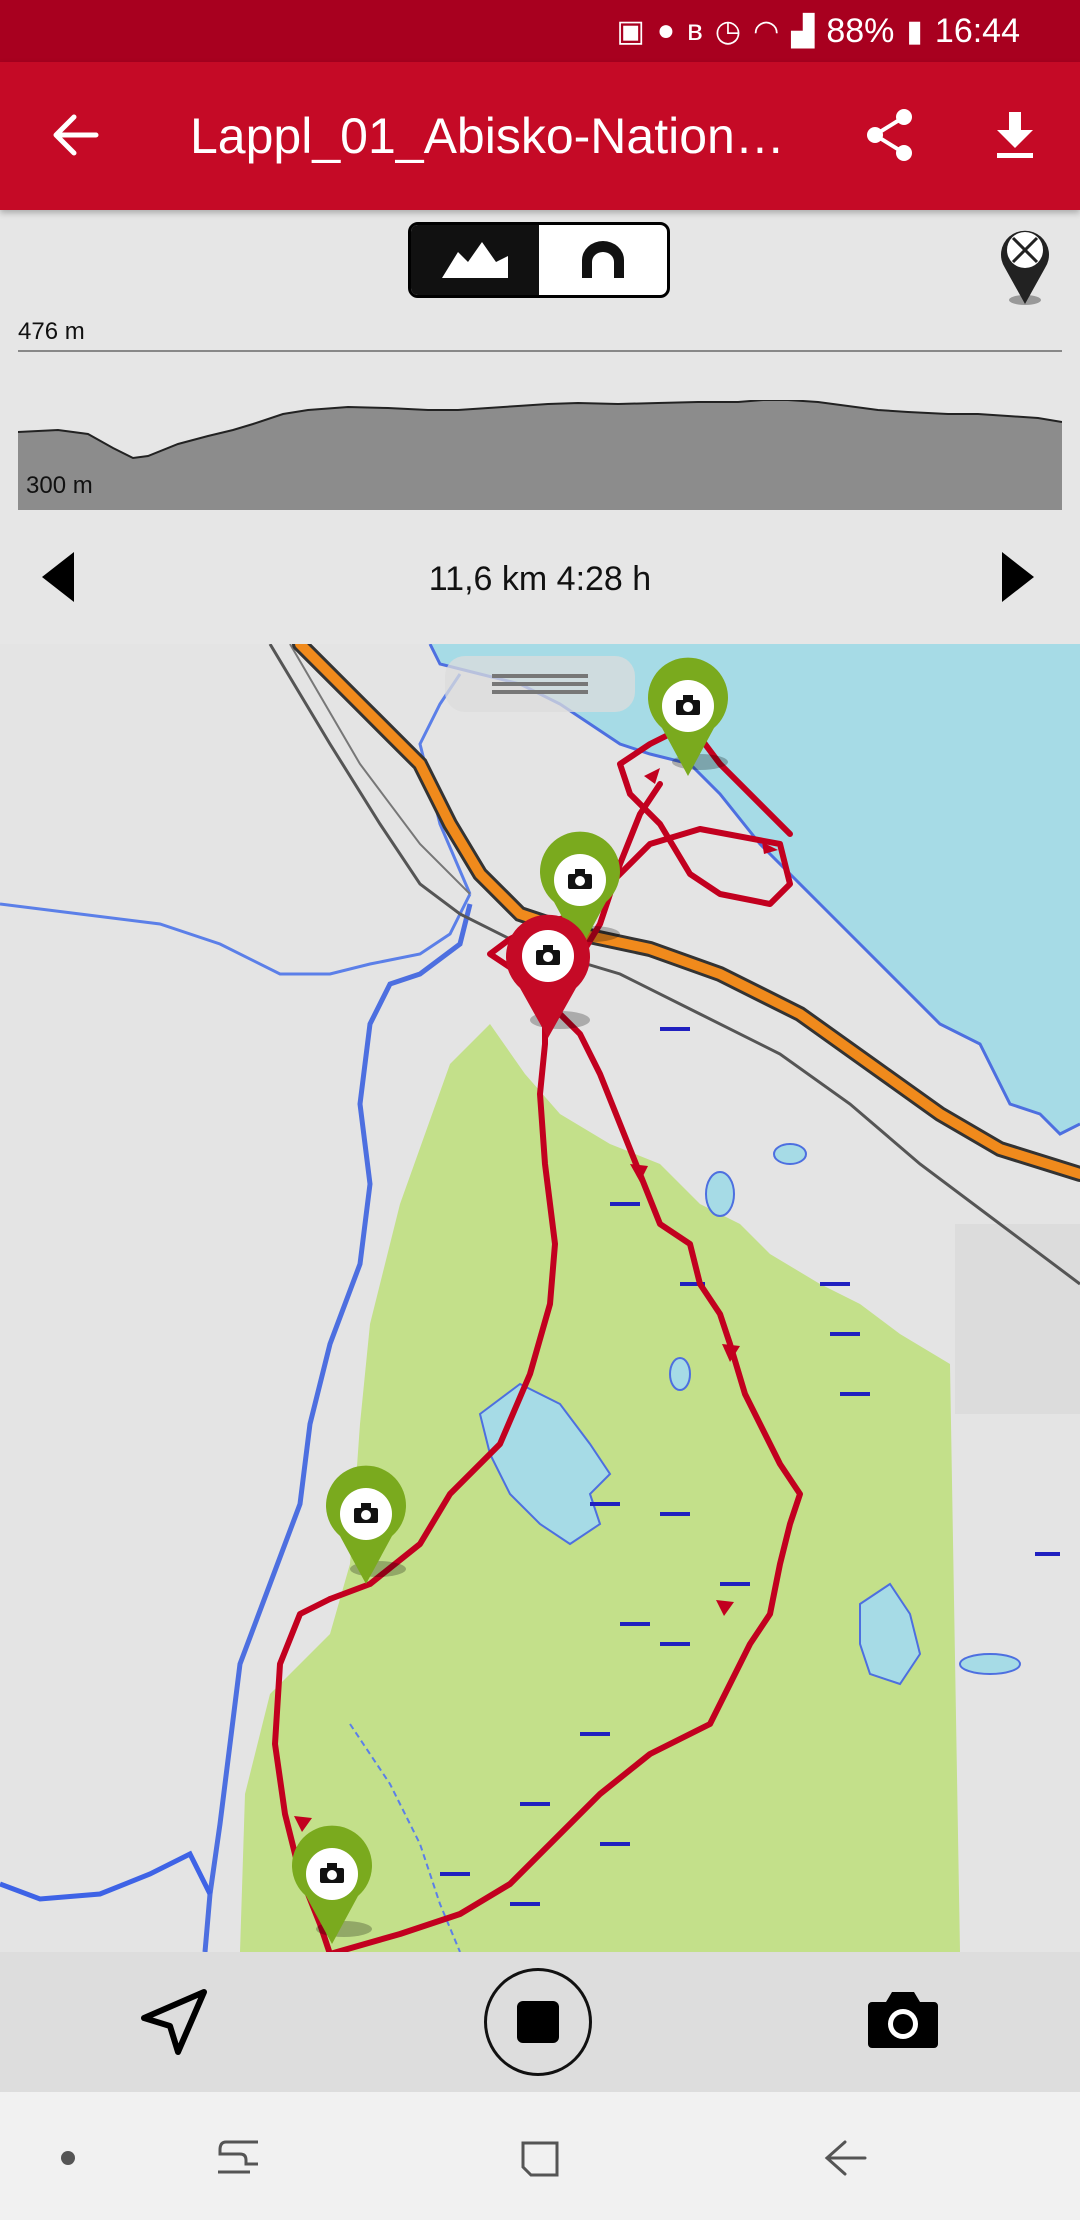  What do you see at coordinates (540, 579) in the screenshot?
I see `track-stats: 11,6 km 4:28 h` at bounding box center [540, 579].